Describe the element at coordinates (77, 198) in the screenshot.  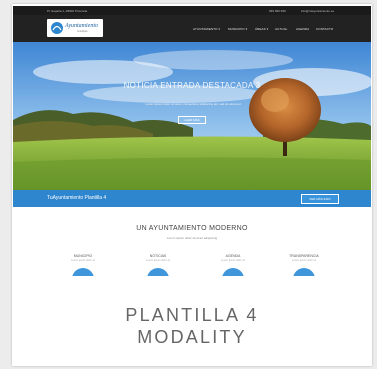
I see `promo-bar-text: TuAyuntamiento Plantilla 4` at that location.